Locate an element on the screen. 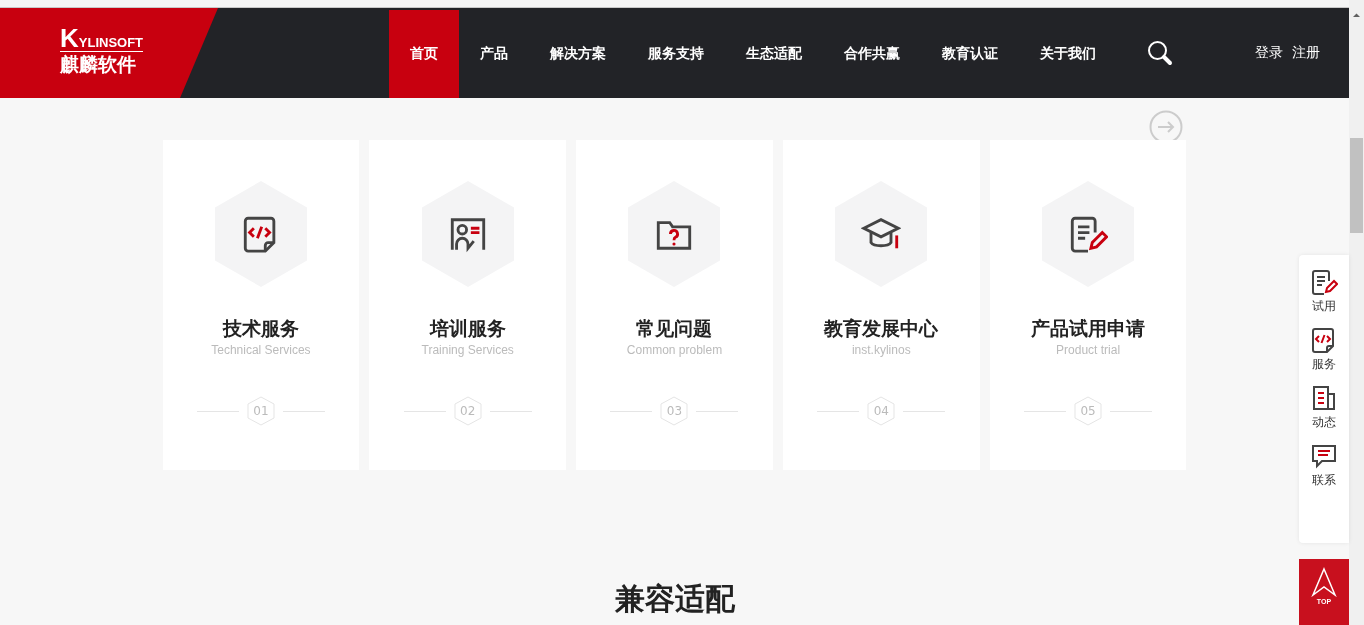  service-card: 产品试用申请 Product trial 05 is located at coordinates (1088, 305).